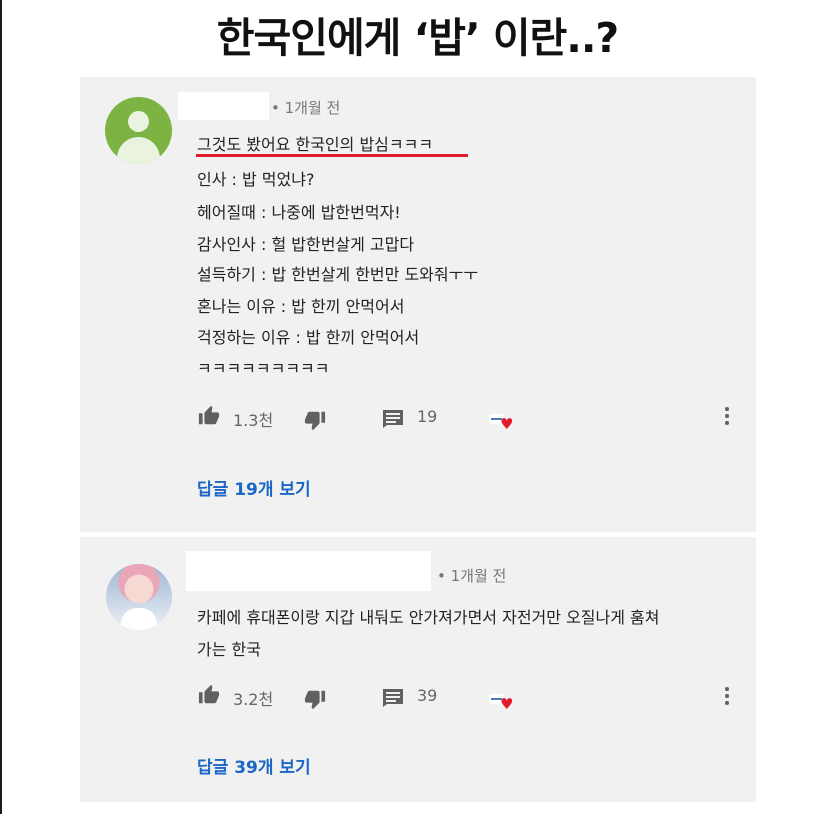  Describe the element at coordinates (315, 144) in the screenshot. I see `comment-line: 그것도 봤어요 한국인의 밥심ㅋㅋㅋ` at that location.